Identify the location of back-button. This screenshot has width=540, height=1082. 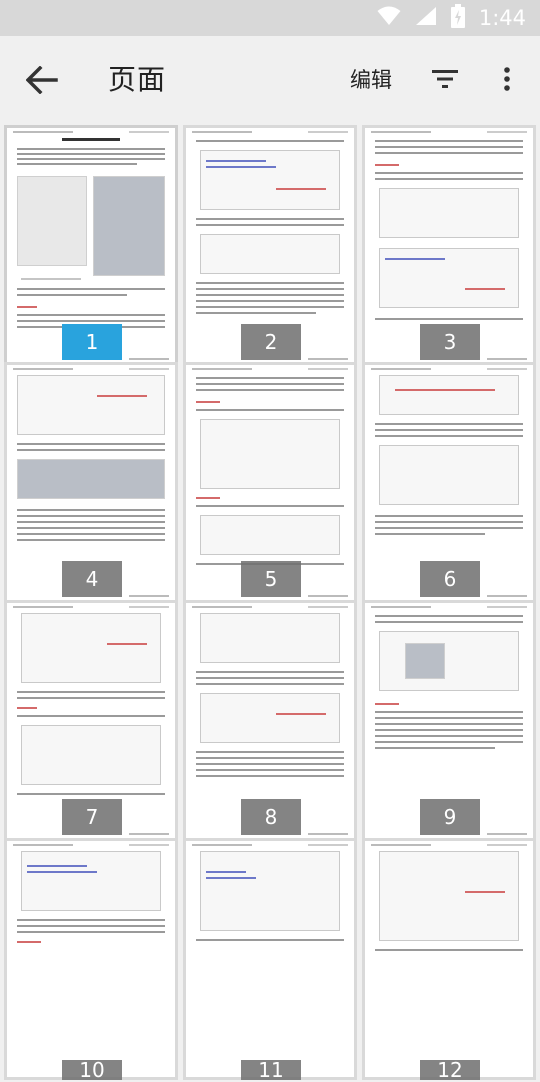
(42, 80).